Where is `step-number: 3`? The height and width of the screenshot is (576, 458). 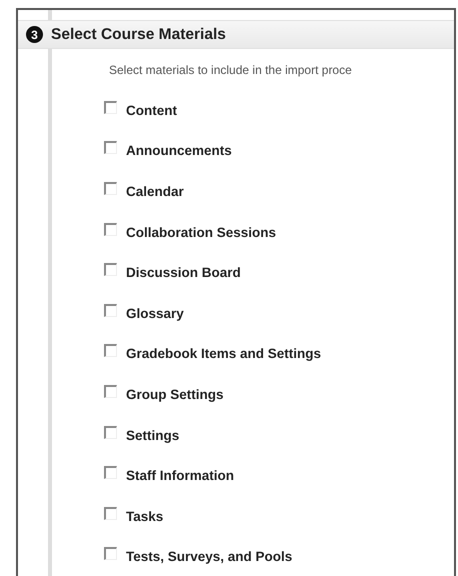 step-number: 3 is located at coordinates (34, 34).